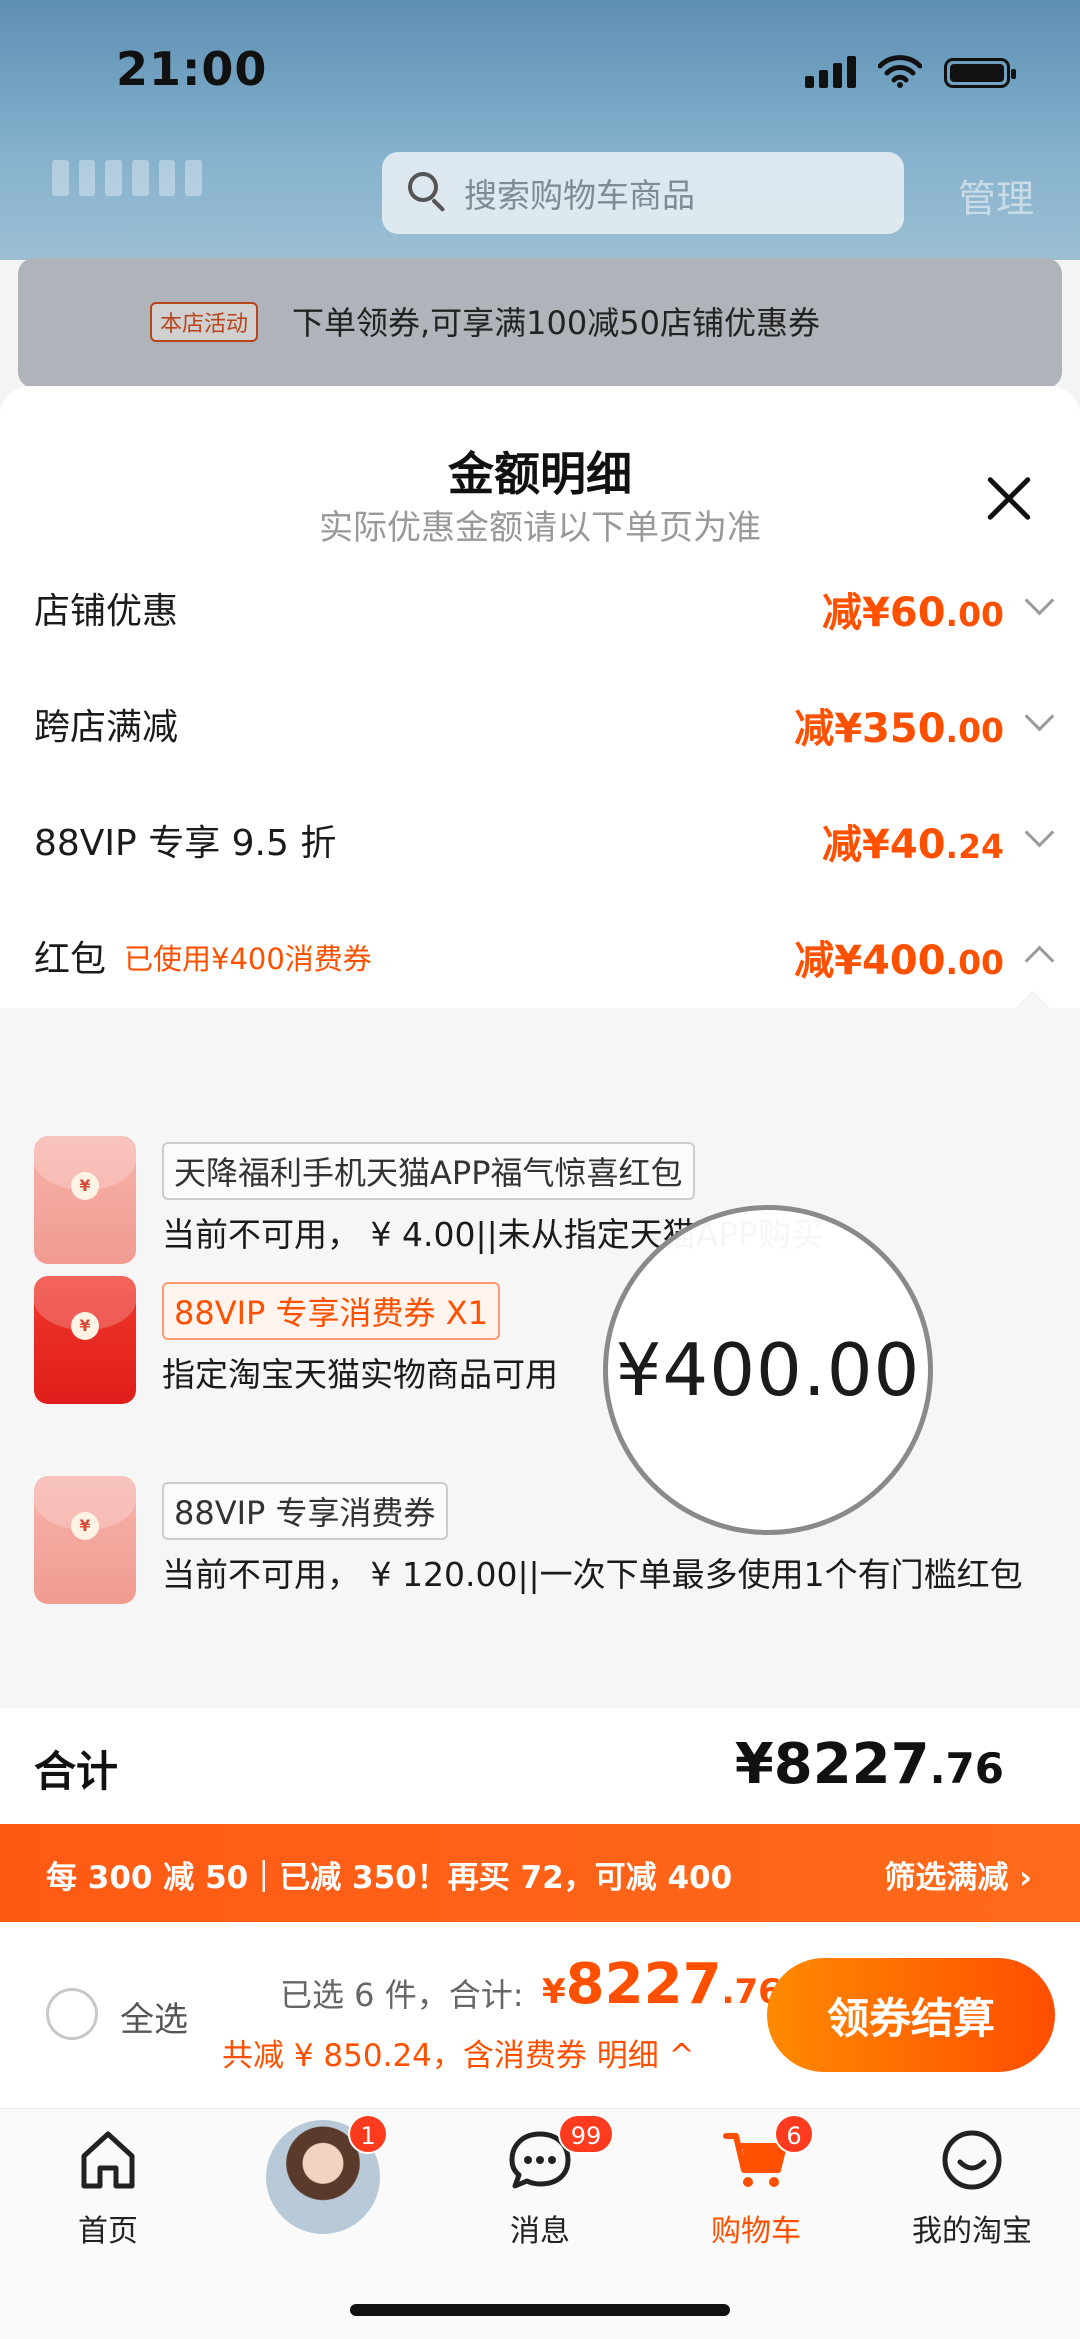 This screenshot has height=2339, width=1080. Describe the element at coordinates (913, 845) in the screenshot. I see `row-amount: 减¥40.24` at that location.